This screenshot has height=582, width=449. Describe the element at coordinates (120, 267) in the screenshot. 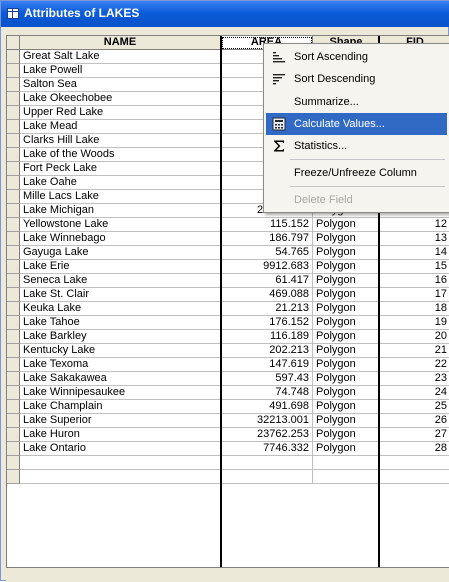

I see `cell-name: Lake Erie` at that location.